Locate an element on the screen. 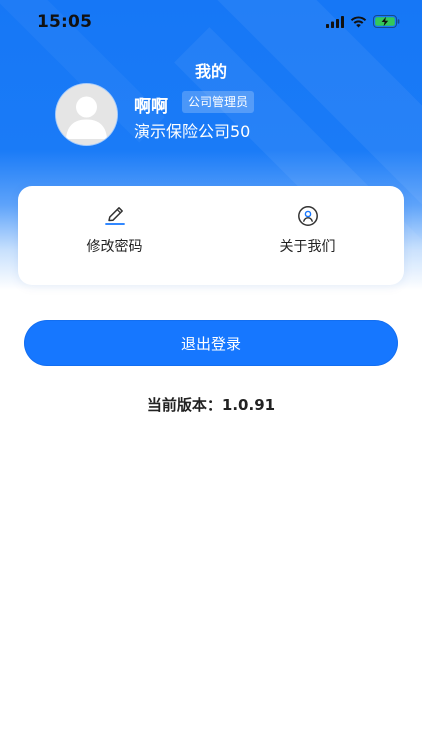  avatar-placeholder-icon is located at coordinates (86, 114).